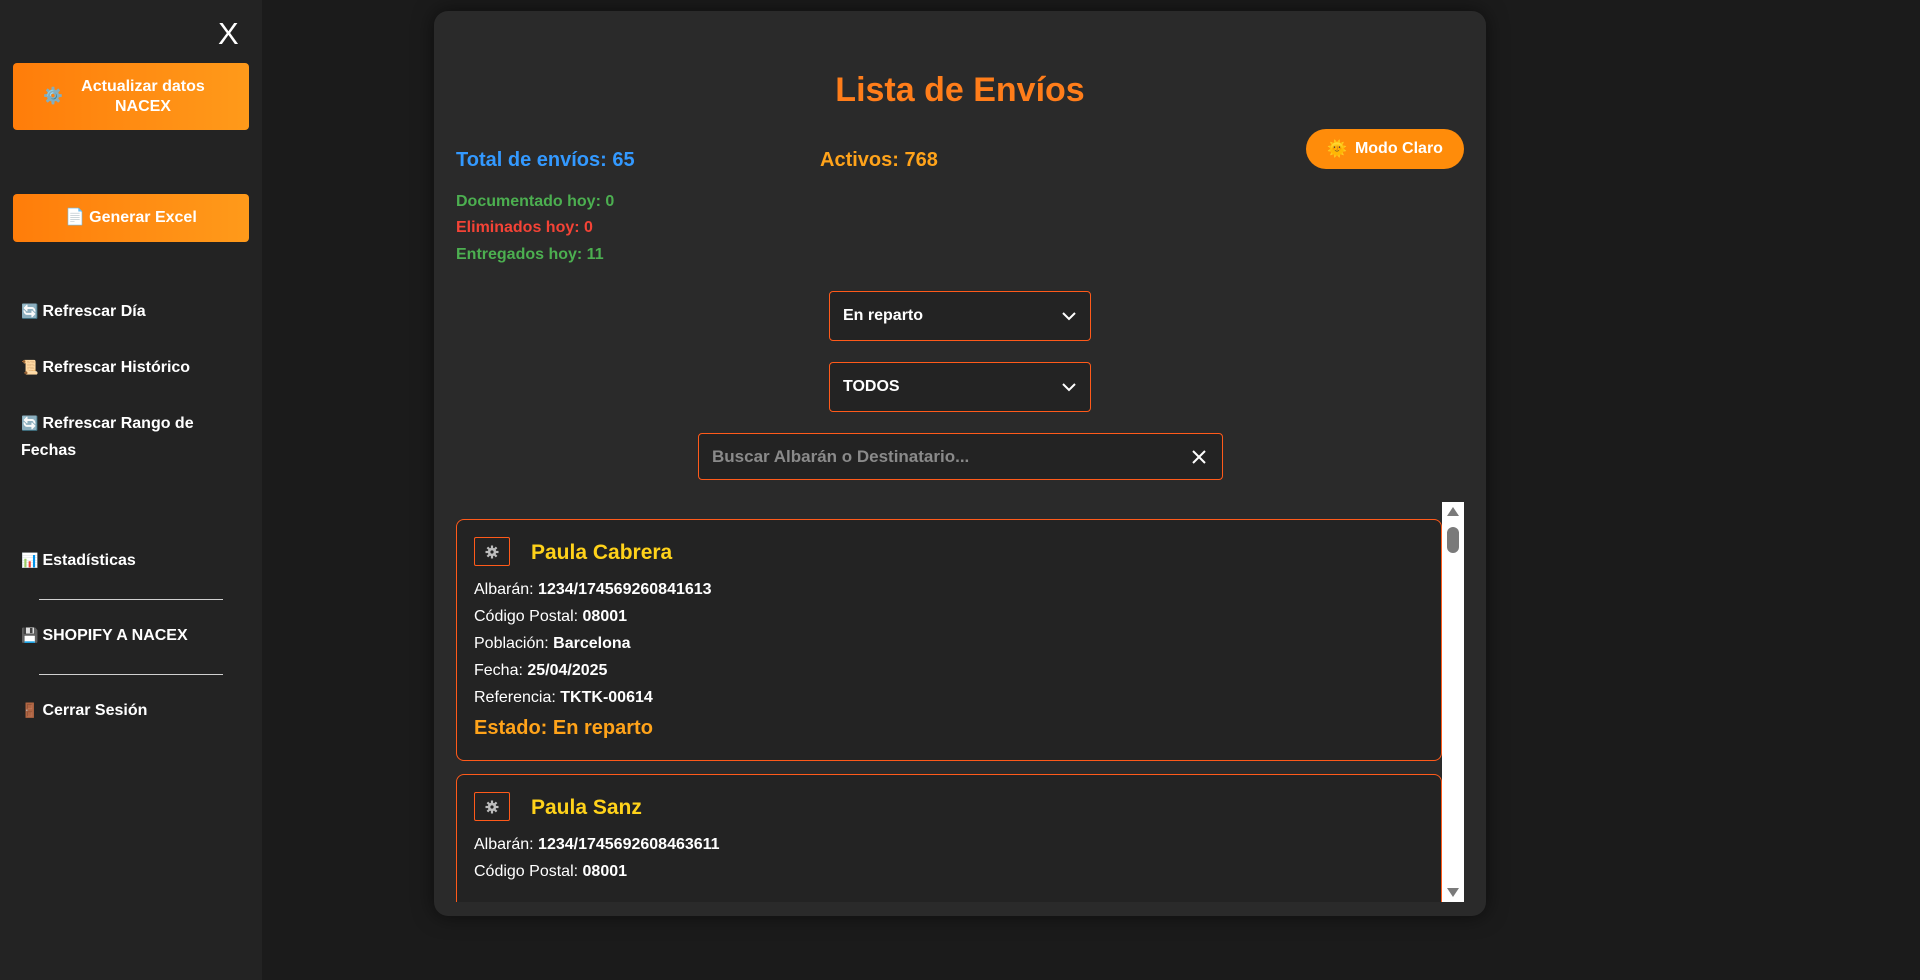  Describe the element at coordinates (586, 807) in the screenshot. I see `recipient-name: Paula Sanz` at that location.